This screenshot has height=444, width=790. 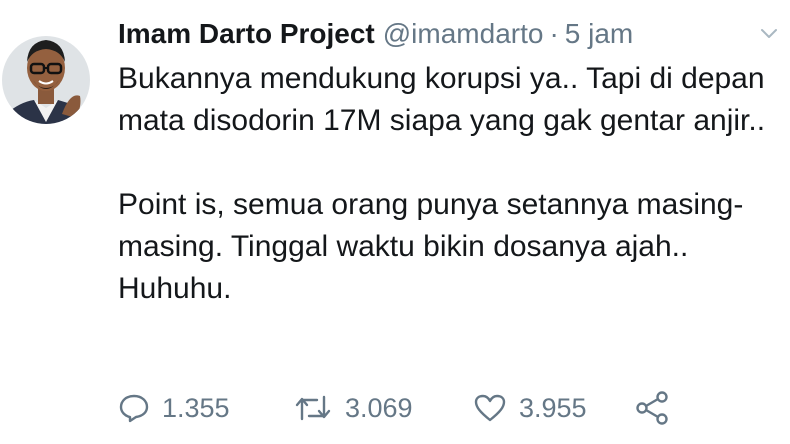 I want to click on tweet-header: Imam Darto Project @imamdarto · 5 jam, so click(x=434, y=34).